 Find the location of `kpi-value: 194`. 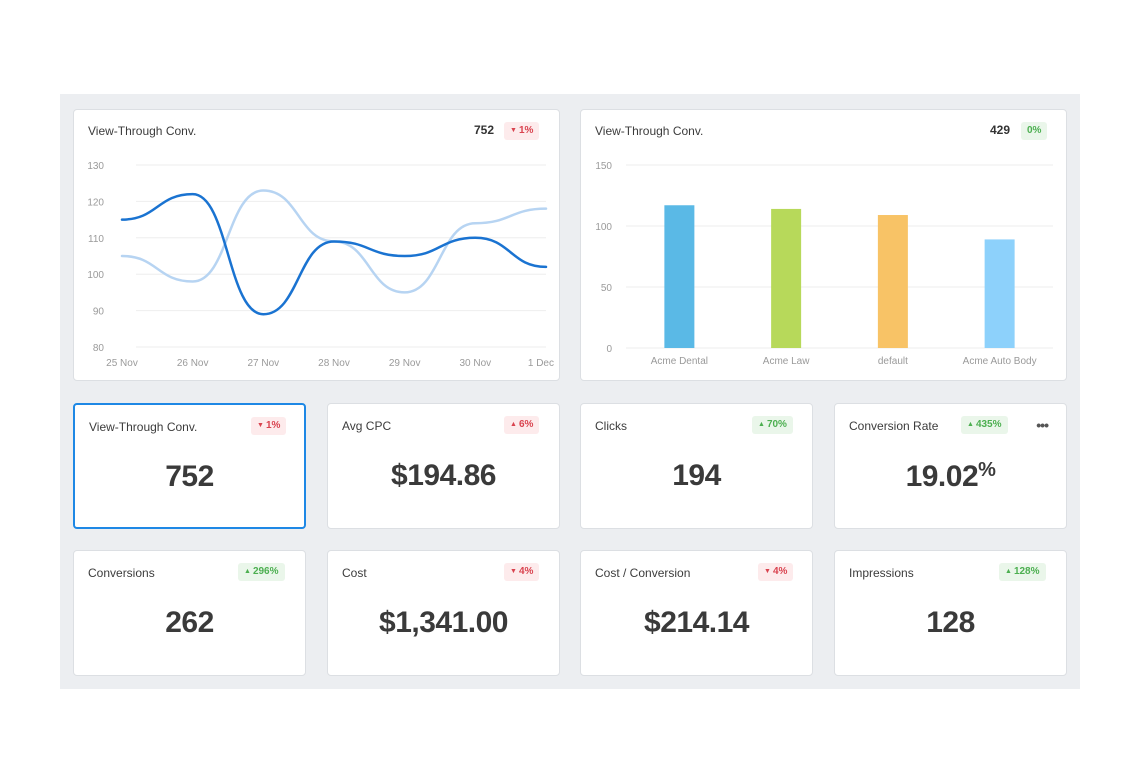

kpi-value: 194 is located at coordinates (696, 476).